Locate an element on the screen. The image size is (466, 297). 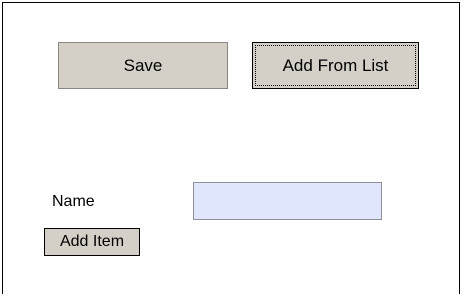
save-button: Save is located at coordinates (143, 65).